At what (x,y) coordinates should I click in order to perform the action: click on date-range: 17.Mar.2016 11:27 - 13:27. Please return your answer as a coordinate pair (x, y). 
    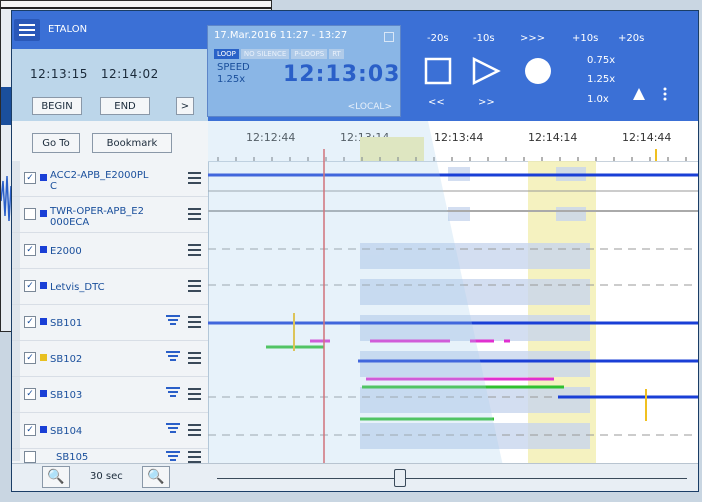
    Looking at the image, I should click on (281, 35).